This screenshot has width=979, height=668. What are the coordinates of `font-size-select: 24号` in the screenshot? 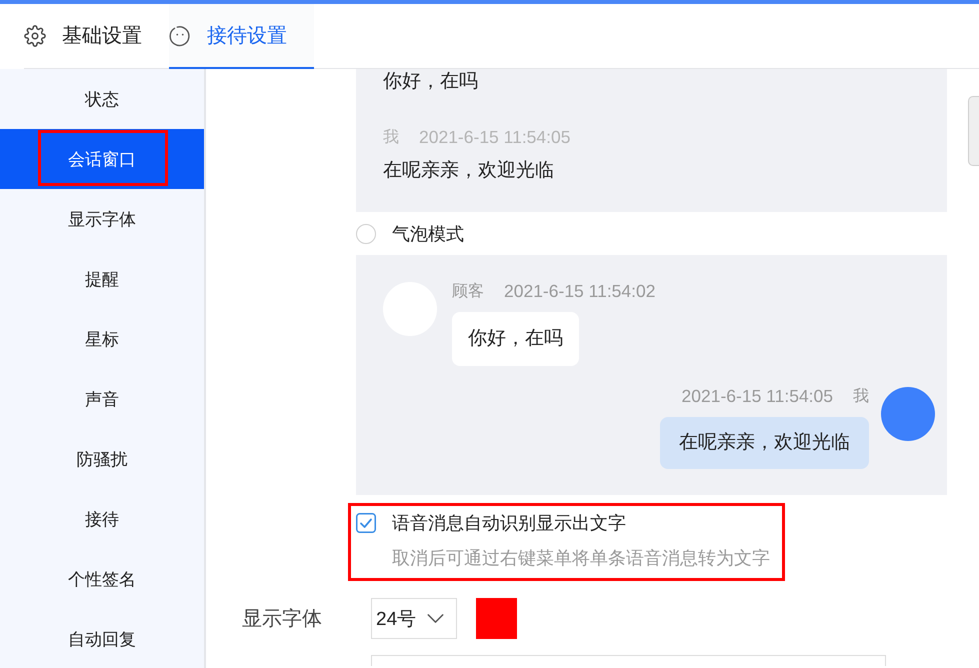 It's located at (414, 618).